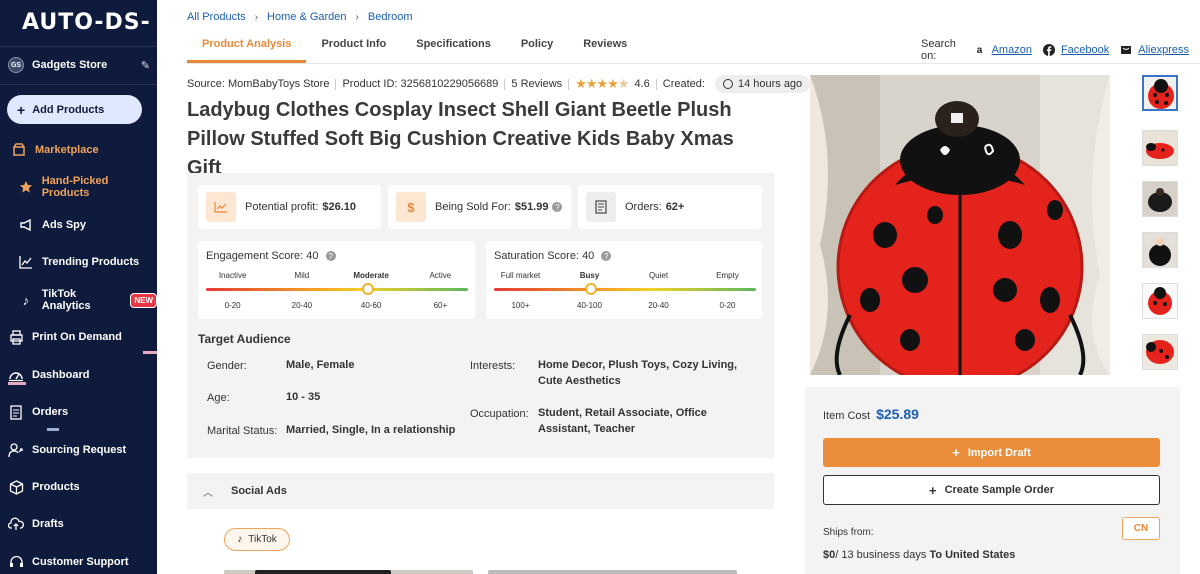  What do you see at coordinates (320, 365) in the screenshot?
I see `gender-value: Male, Female` at bounding box center [320, 365].